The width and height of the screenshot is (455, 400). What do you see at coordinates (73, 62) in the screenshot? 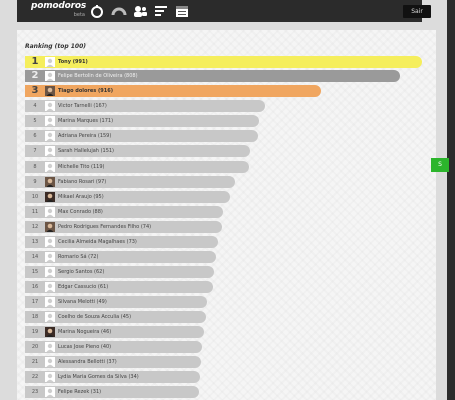
I see `user-name: Tony (991)` at bounding box center [73, 62].